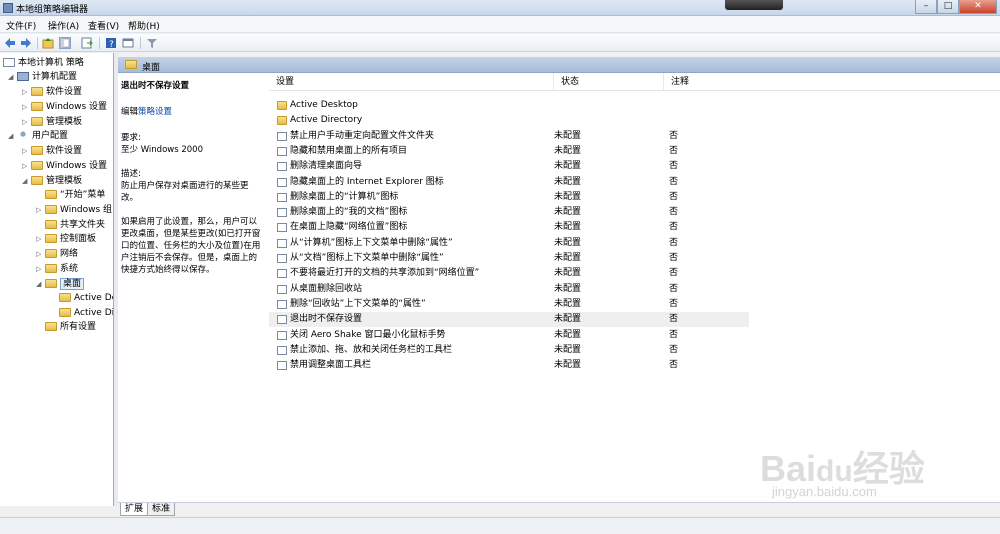 The width and height of the screenshot is (1000, 534). Describe the element at coordinates (43, 63) in the screenshot. I see `tree-root: 本地计算机 策略` at that location.